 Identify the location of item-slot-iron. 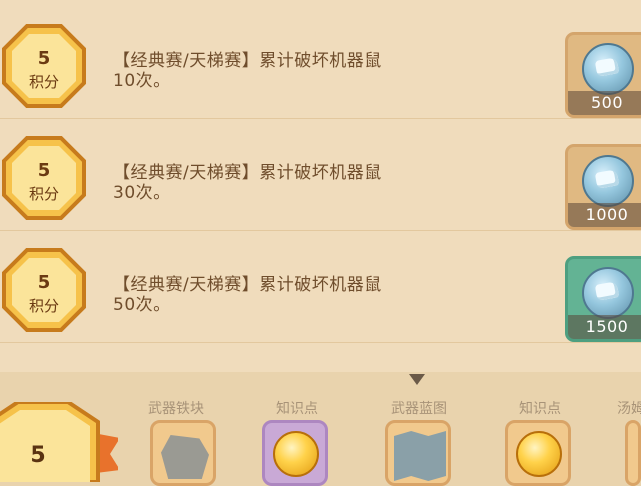
(183, 453).